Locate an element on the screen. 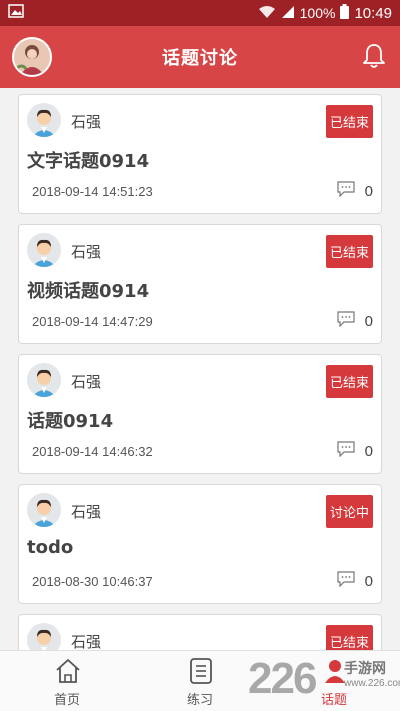 The width and height of the screenshot is (400, 711). tab-practice: 练习 is located at coordinates (200, 681).